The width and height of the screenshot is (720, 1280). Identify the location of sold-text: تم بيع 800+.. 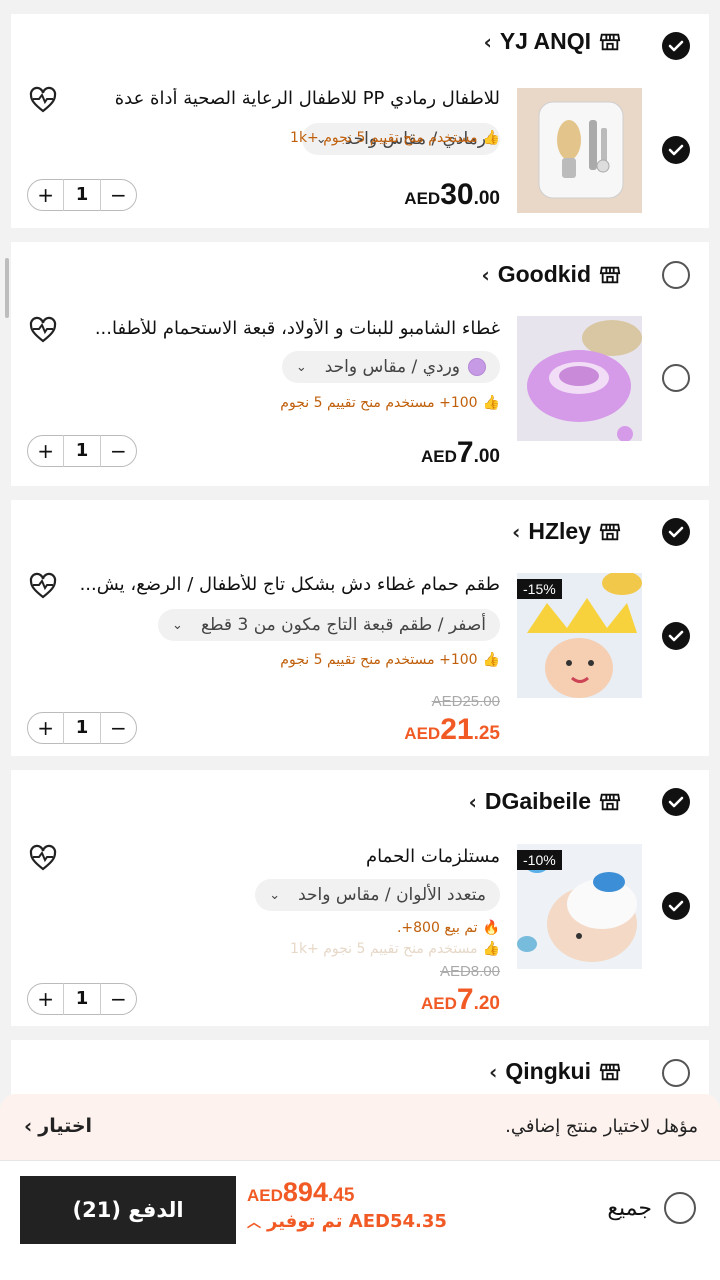
(437, 928).